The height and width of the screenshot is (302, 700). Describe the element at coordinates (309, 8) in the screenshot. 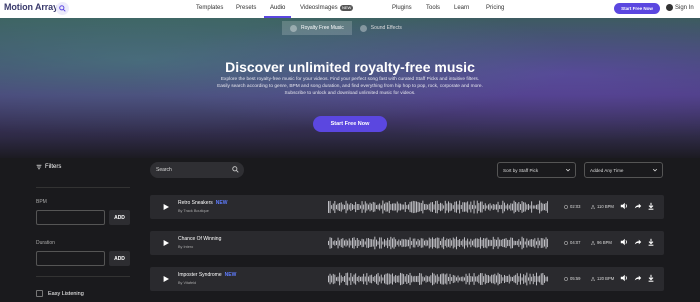

I see `nav-videos: Videos` at that location.